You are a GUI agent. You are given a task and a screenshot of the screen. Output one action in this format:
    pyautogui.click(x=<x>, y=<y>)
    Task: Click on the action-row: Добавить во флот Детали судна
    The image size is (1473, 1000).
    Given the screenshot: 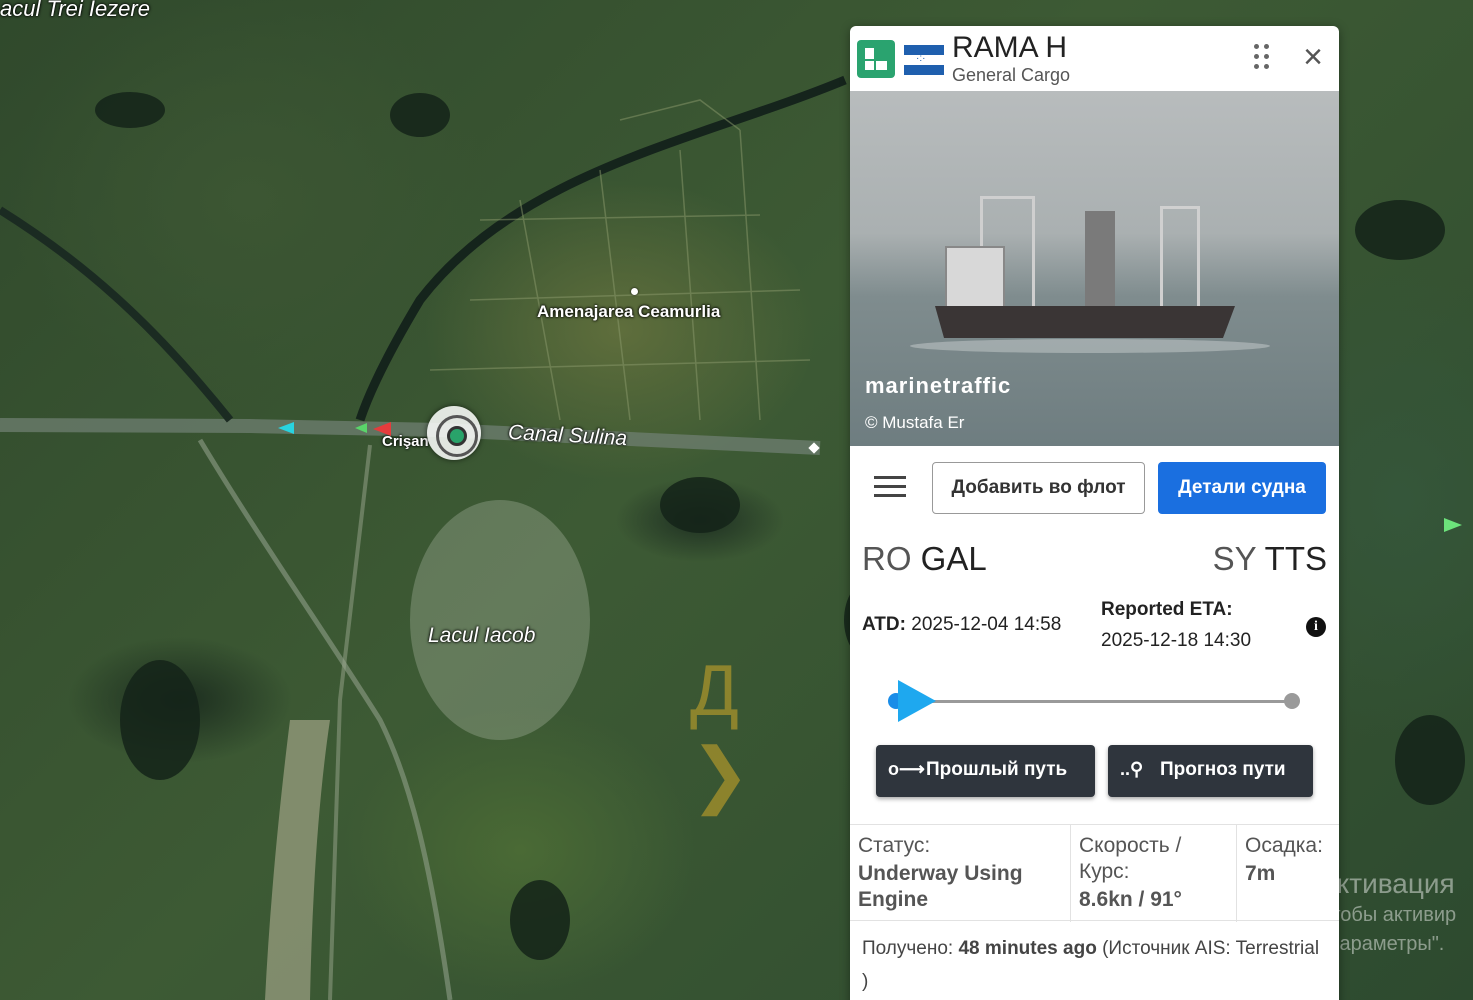 What is the action you would take?
    pyautogui.click(x=1094, y=486)
    